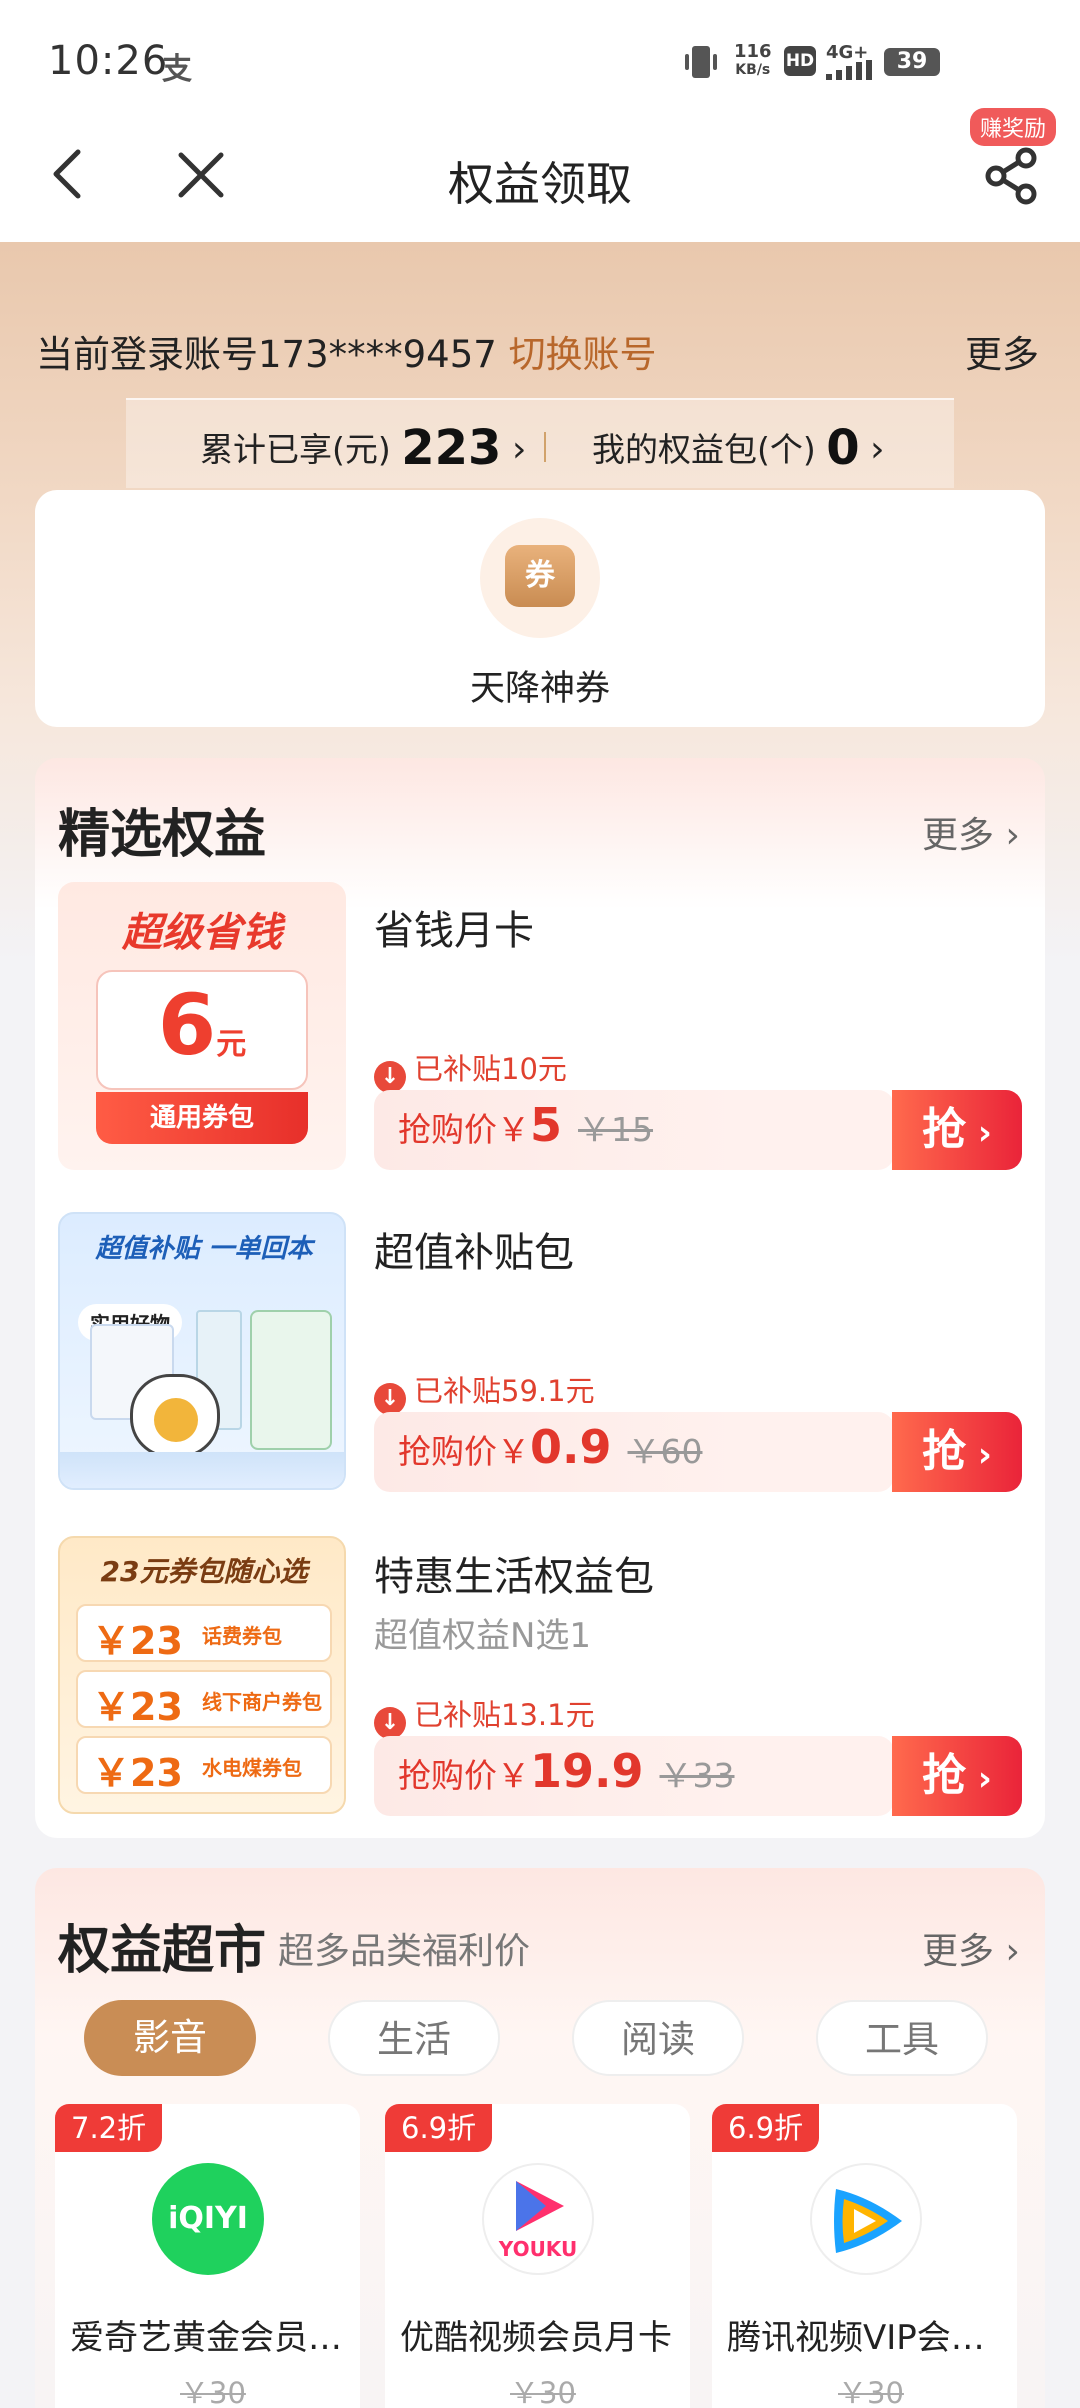  Describe the element at coordinates (490, 1069) in the screenshot. I see `subsidy-text: 已补贴10元` at that location.